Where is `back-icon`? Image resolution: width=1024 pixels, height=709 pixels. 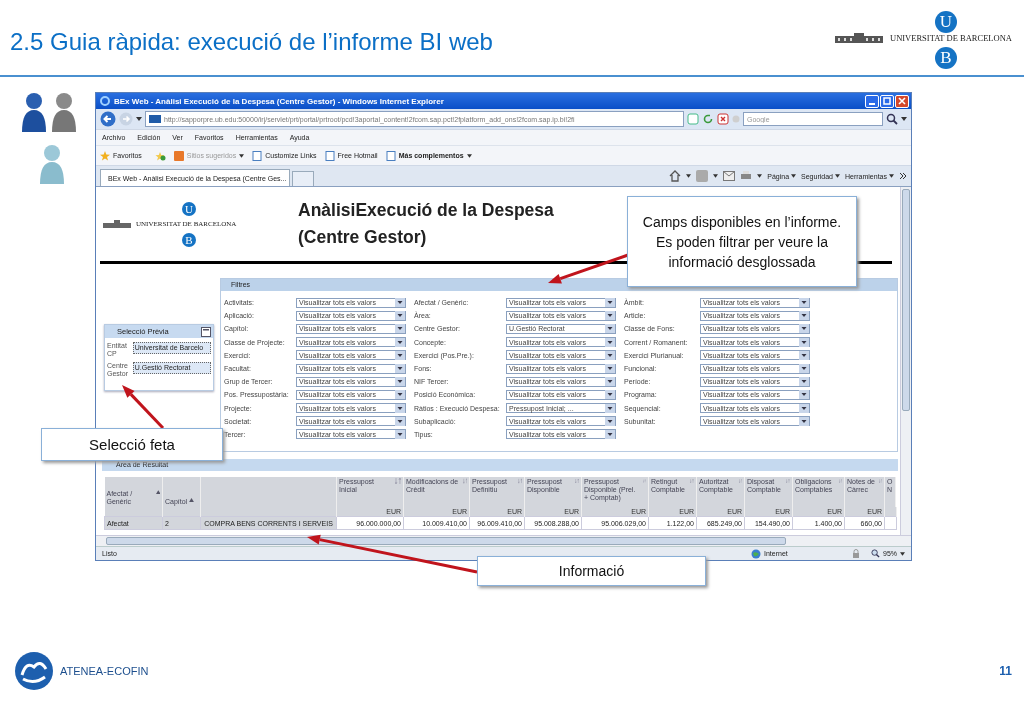 back-icon is located at coordinates (108, 119).